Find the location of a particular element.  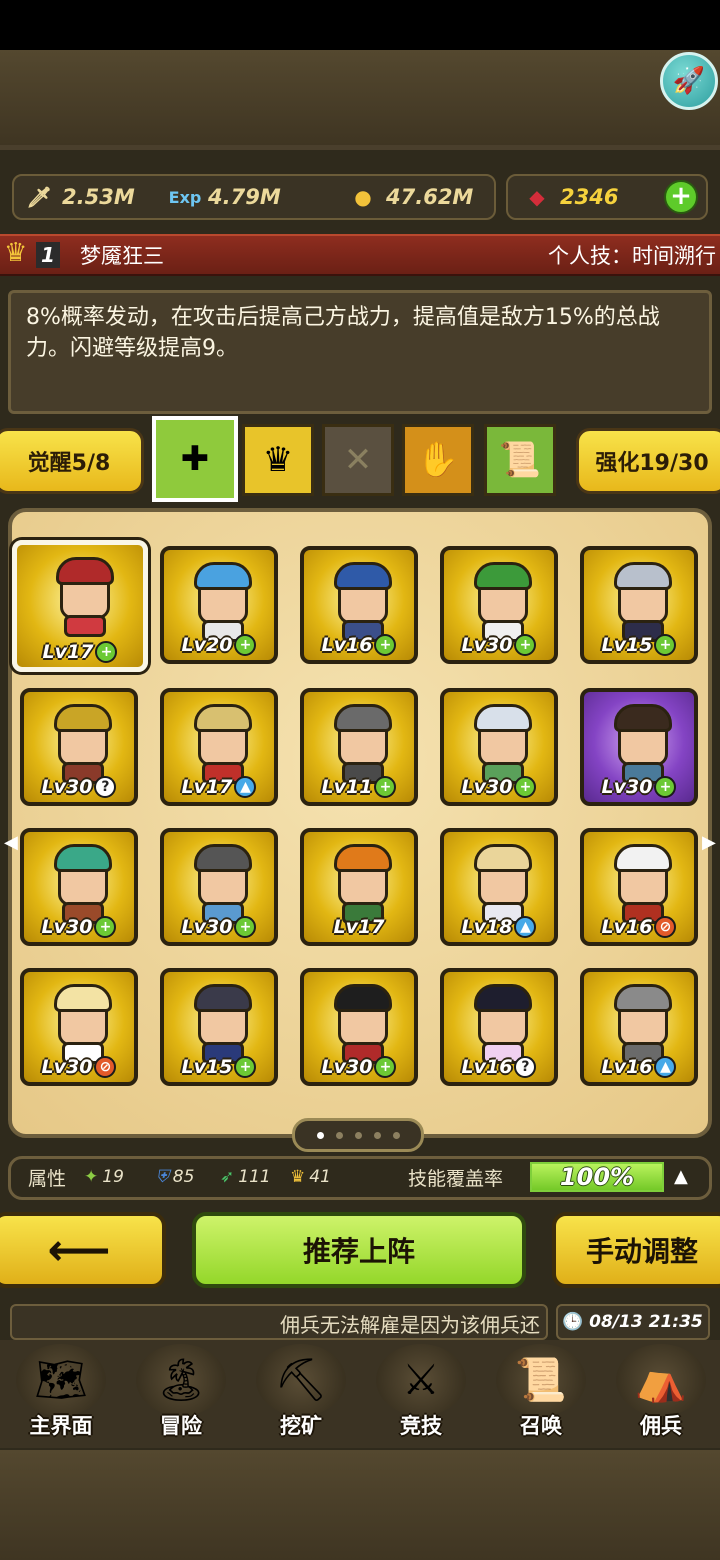

hero-card: Lv17 + is located at coordinates (80, 606).